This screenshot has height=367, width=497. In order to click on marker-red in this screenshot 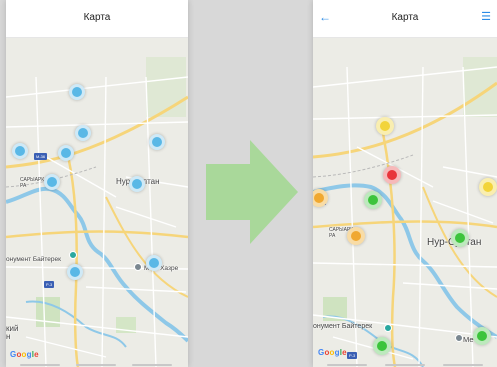, I will do `click(392, 175)`.